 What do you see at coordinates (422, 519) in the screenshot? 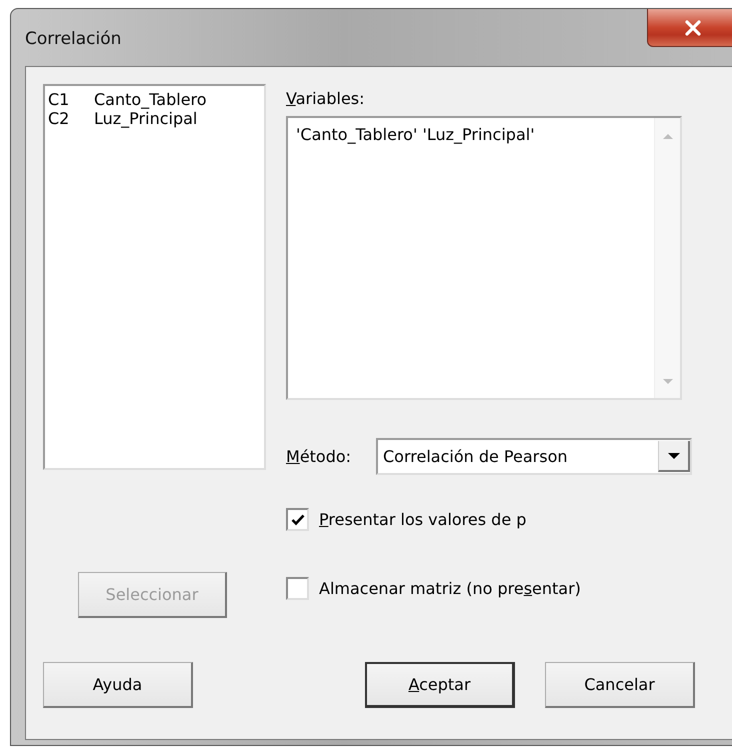
I see `checkbox-label: Presentar los valores de p` at bounding box center [422, 519].